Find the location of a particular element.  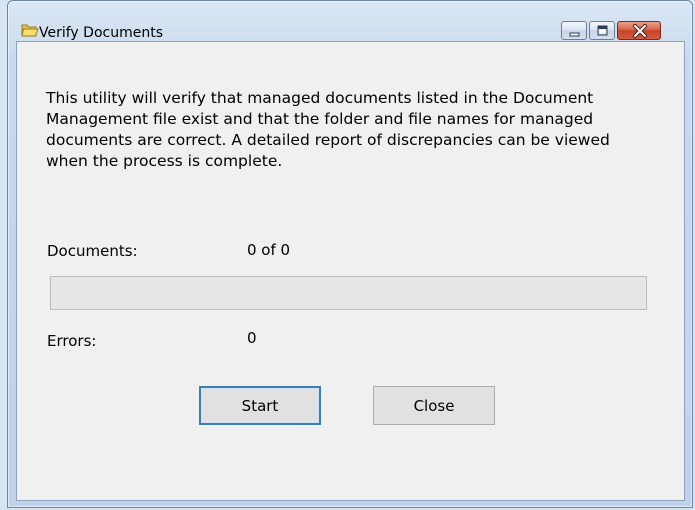

minimize-button is located at coordinates (574, 30).